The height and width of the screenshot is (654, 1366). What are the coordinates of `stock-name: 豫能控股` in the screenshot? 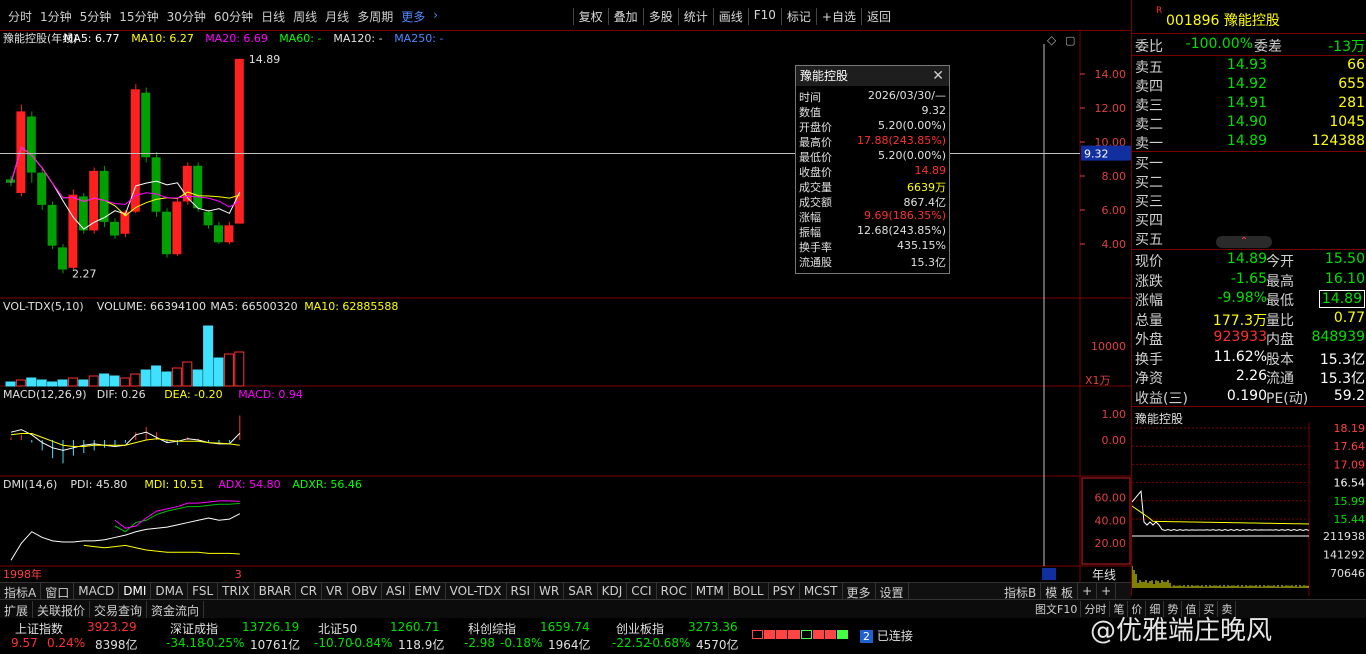 It's located at (1251, 21).